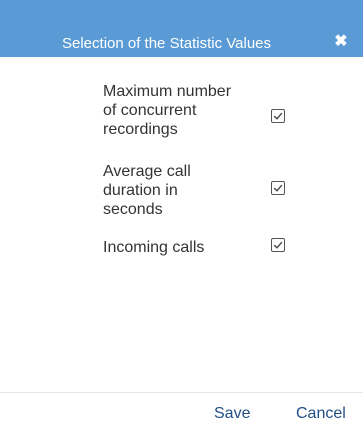  Describe the element at coordinates (140, 190) in the screenshot. I see `label-line: duration in` at that location.